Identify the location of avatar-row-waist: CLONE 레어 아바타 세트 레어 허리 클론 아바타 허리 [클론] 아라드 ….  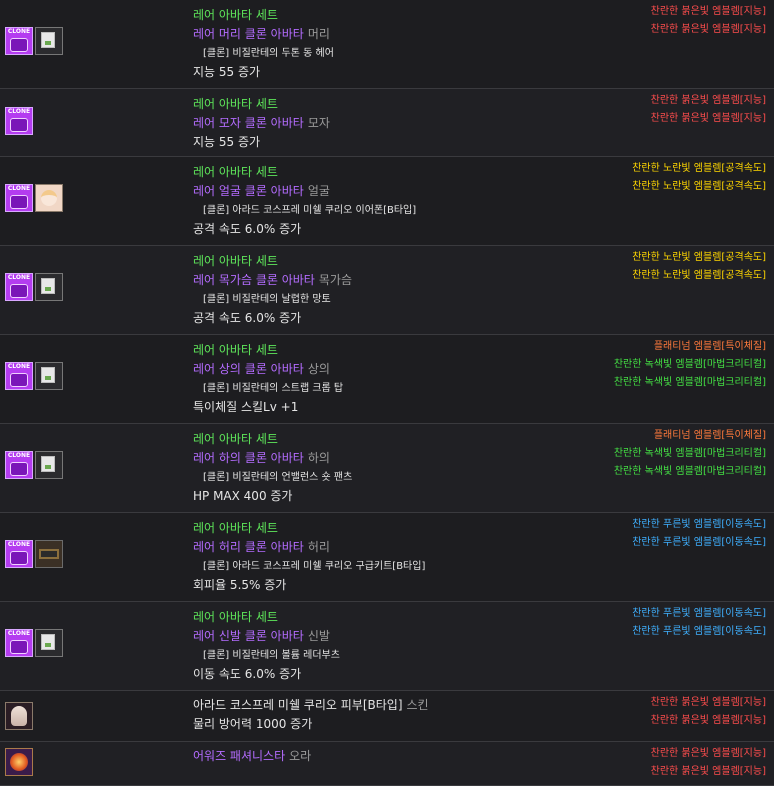
(387, 557).